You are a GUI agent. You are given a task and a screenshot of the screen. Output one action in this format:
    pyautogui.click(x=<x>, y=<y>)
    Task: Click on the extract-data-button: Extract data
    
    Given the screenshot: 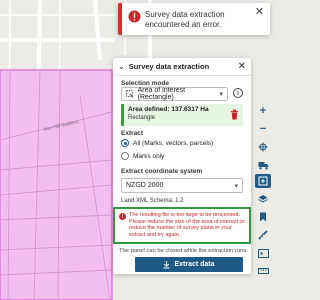 What is the action you would take?
    pyautogui.click(x=189, y=264)
    